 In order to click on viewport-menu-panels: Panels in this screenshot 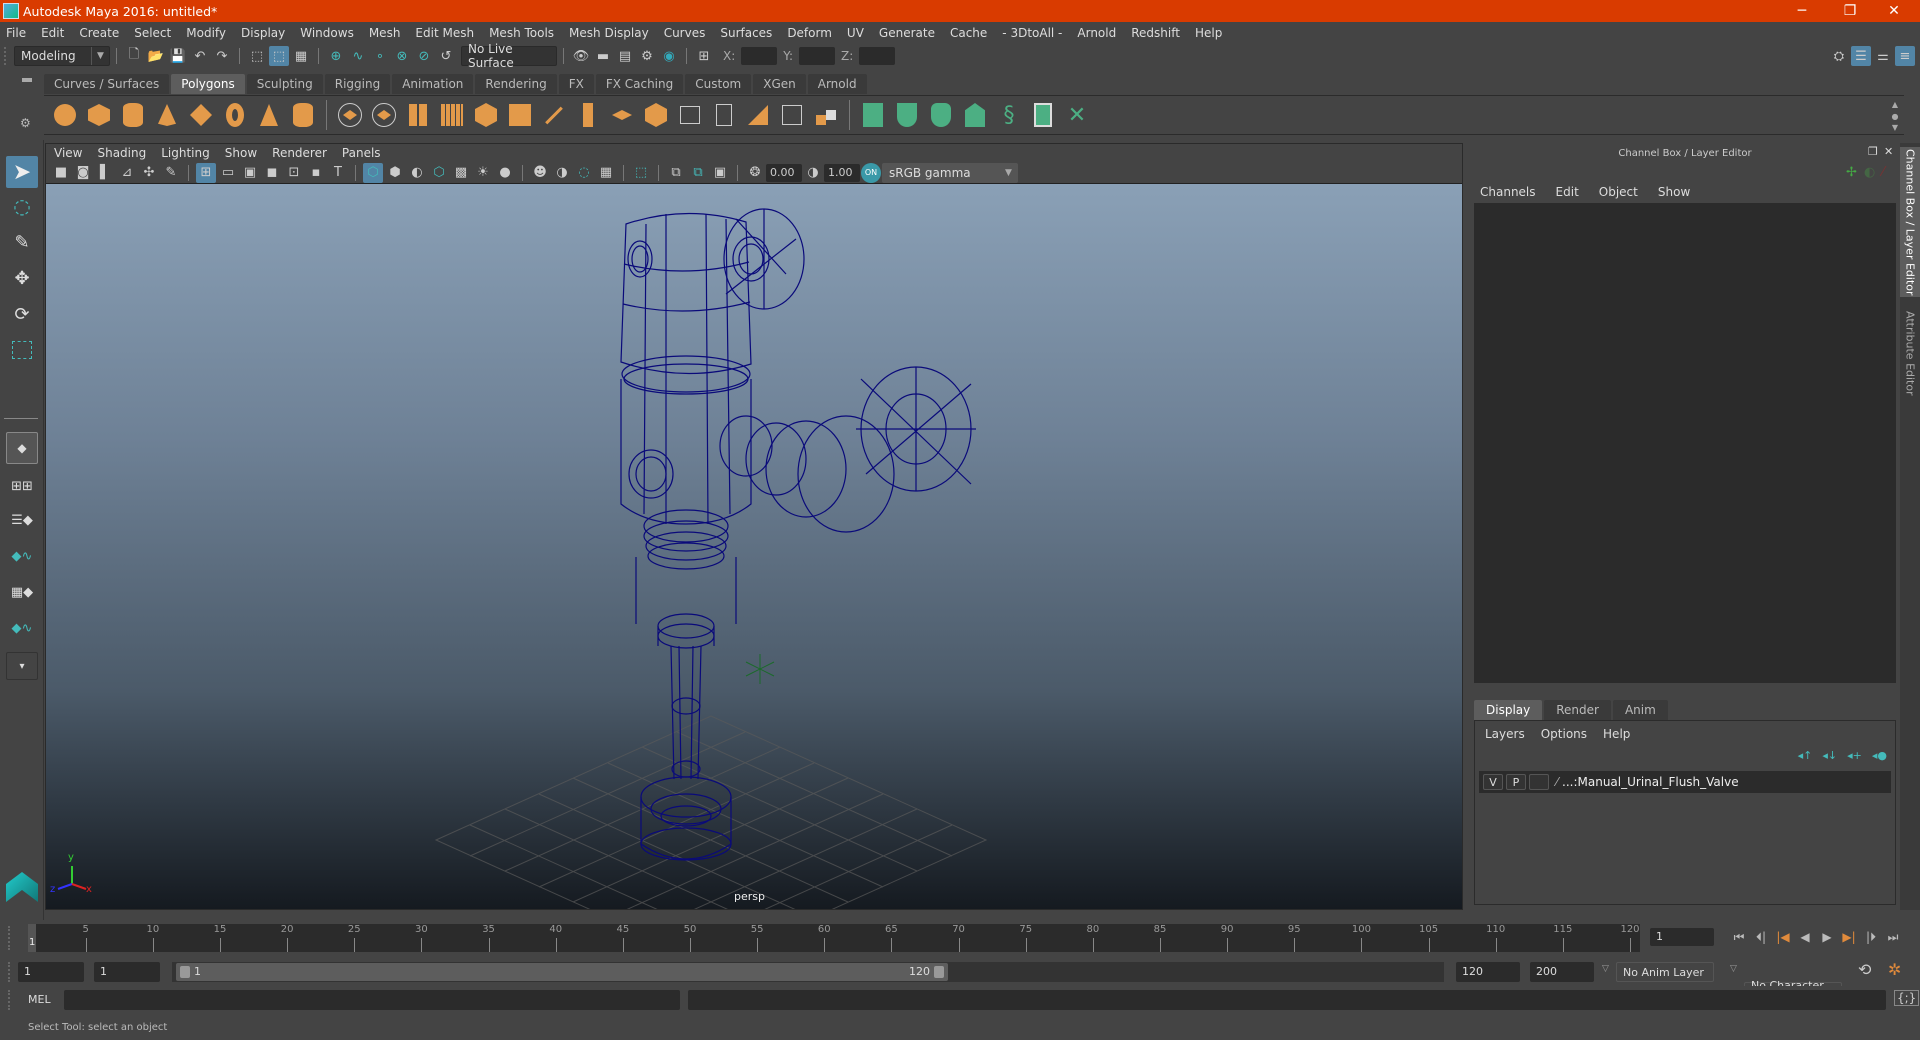, I will do `click(361, 153)`.